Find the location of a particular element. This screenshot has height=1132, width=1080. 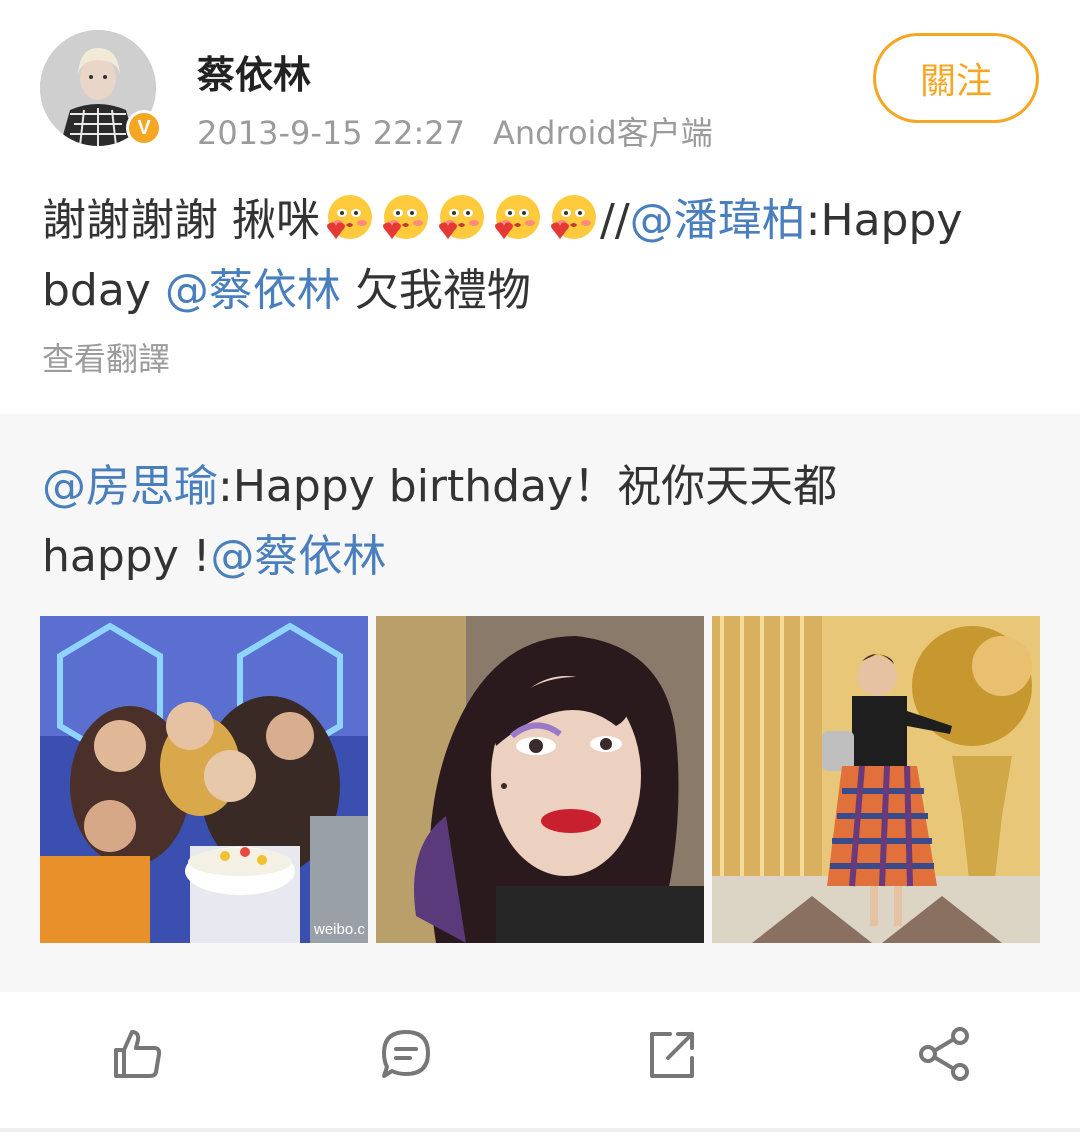

comment-icon is located at coordinates (406, 1054).